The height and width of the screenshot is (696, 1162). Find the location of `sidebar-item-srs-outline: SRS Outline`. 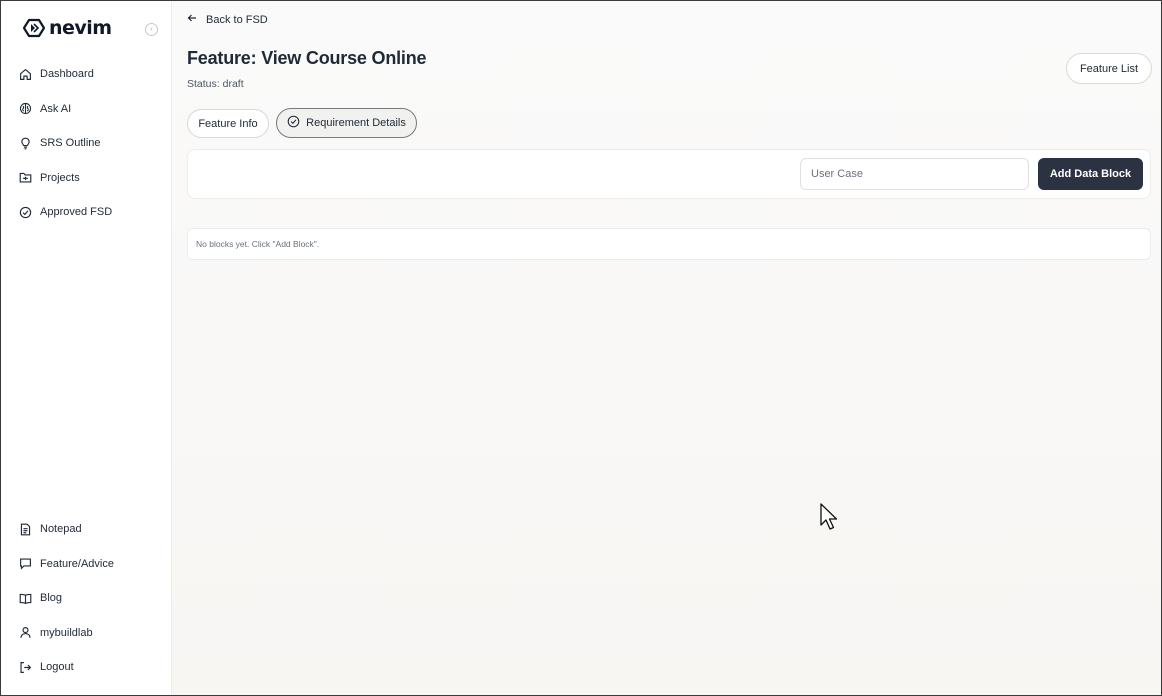

sidebar-item-srs-outline: SRS Outline is located at coordinates (86, 143).